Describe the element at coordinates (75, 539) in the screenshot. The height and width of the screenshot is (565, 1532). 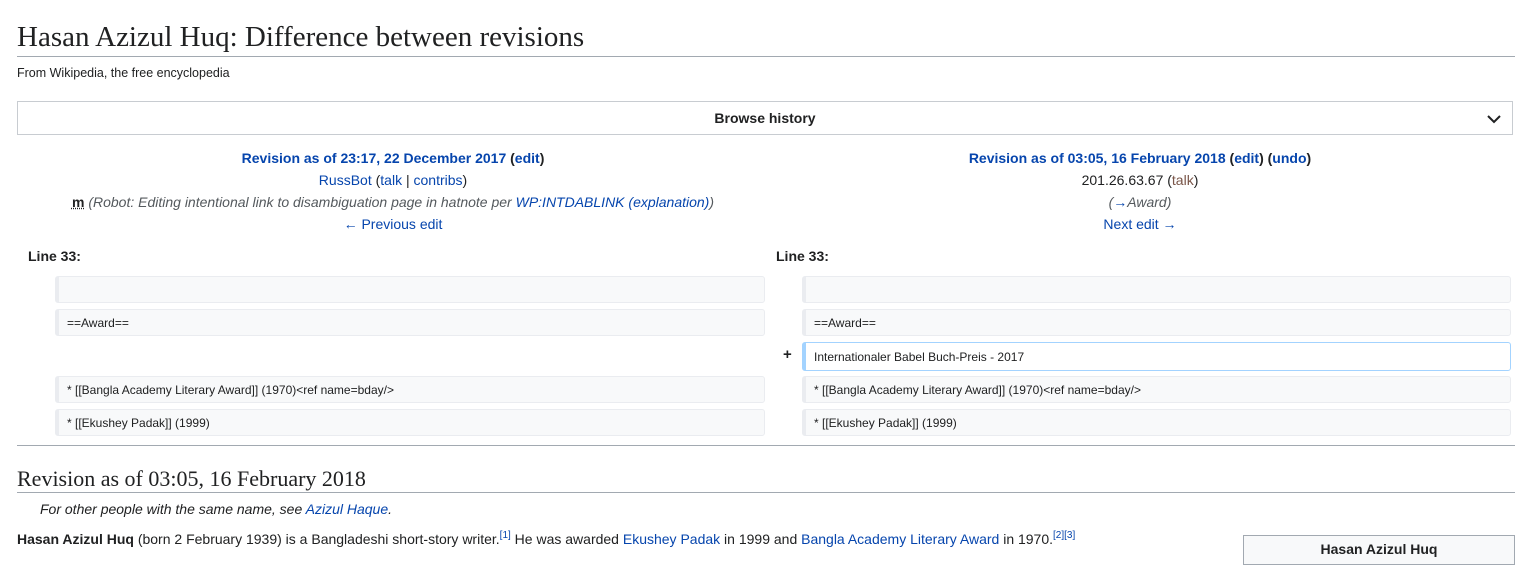
I see `subject-name: Hasan Azizul Huq` at that location.